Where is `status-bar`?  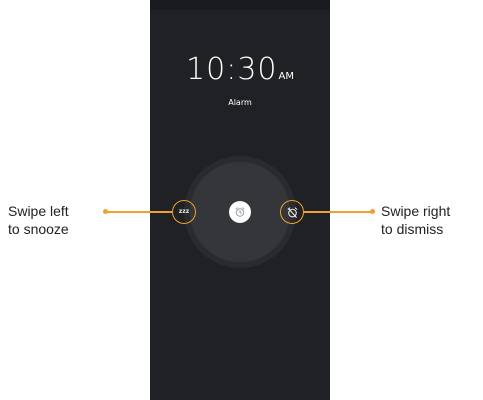
status-bar is located at coordinates (240, 5).